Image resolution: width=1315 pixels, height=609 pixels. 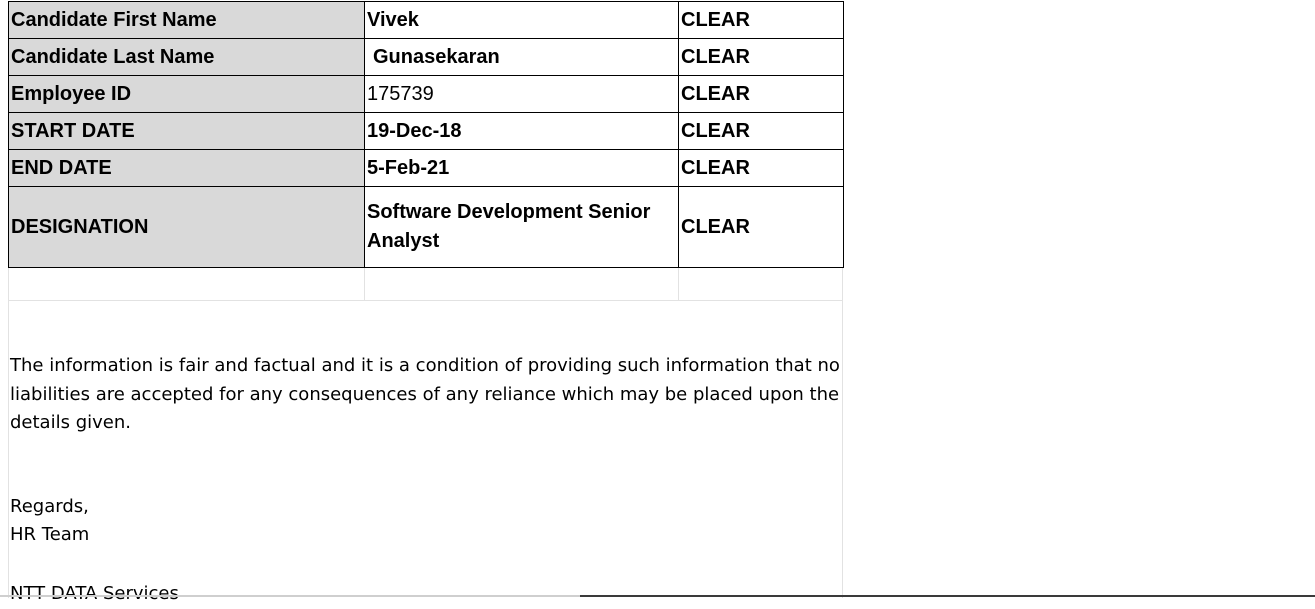 I want to click on field-value: Gunasekaran, so click(x=521, y=57).